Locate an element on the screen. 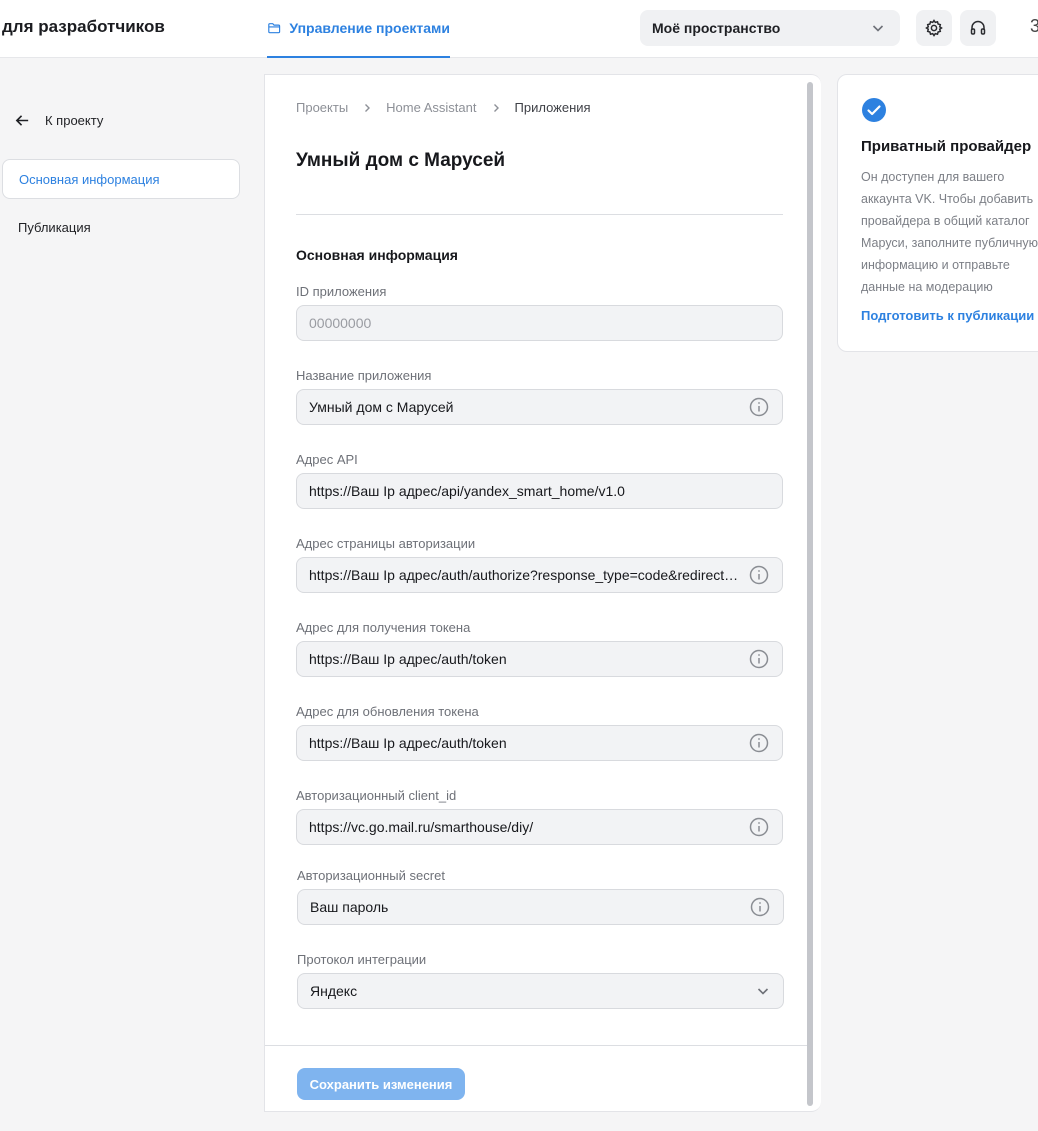 This screenshot has height=1131, width=1038. app-id-label: ID приложения is located at coordinates (341, 291).